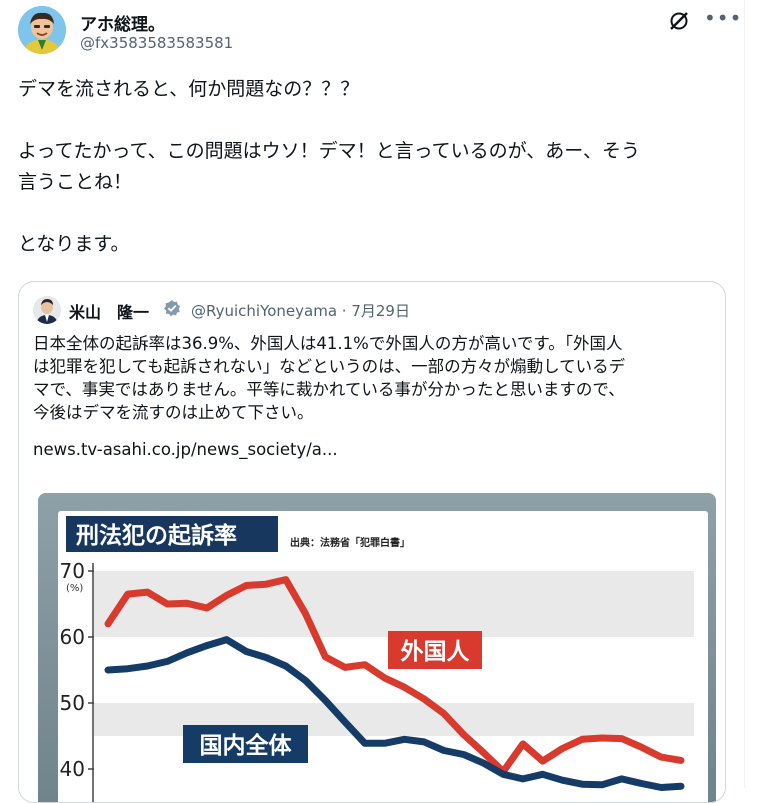  What do you see at coordinates (329, 151) in the screenshot?
I see `tweet-line: よってたかって、この問題はウソ！デマ！と言っているのが、あー、そう` at bounding box center [329, 151].